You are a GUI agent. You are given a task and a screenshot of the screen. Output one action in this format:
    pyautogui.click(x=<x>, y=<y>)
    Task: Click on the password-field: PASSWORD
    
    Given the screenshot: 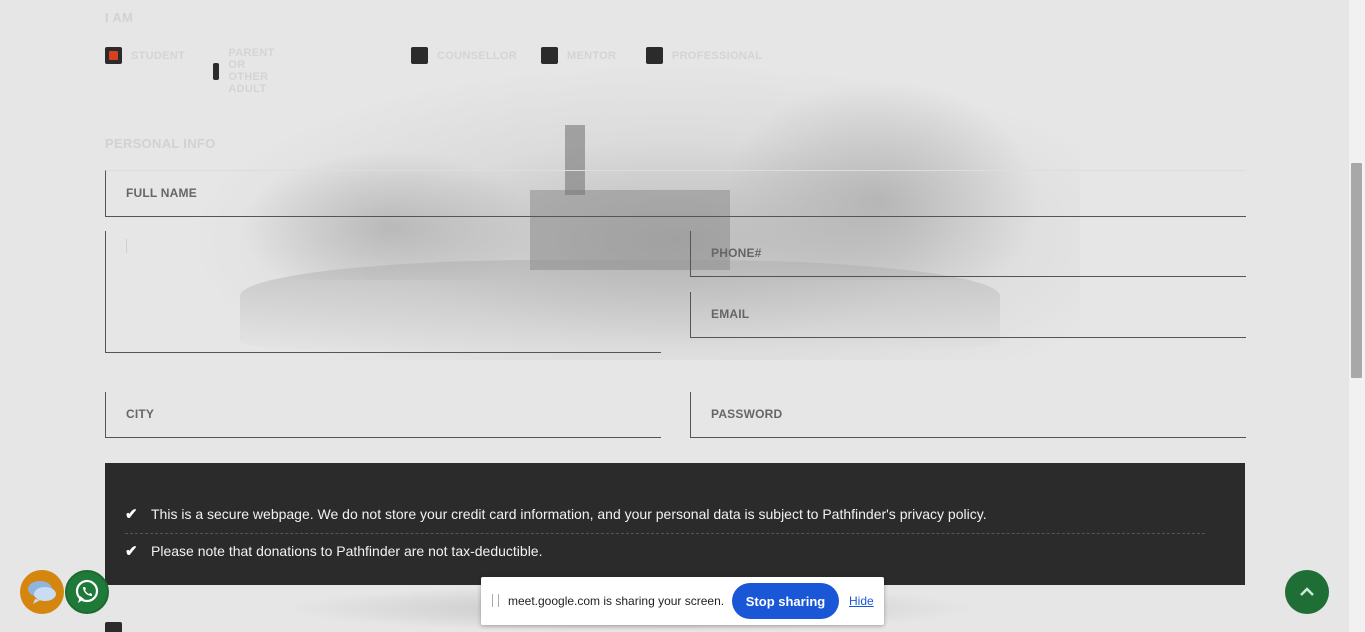 What is the action you would take?
    pyautogui.click(x=968, y=415)
    